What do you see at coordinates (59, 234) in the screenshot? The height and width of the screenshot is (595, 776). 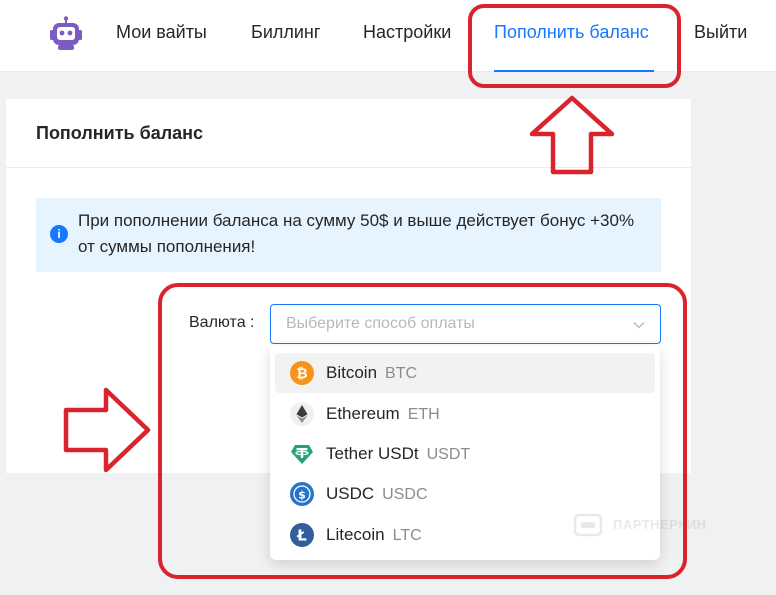 I see `info-icon: i` at bounding box center [59, 234].